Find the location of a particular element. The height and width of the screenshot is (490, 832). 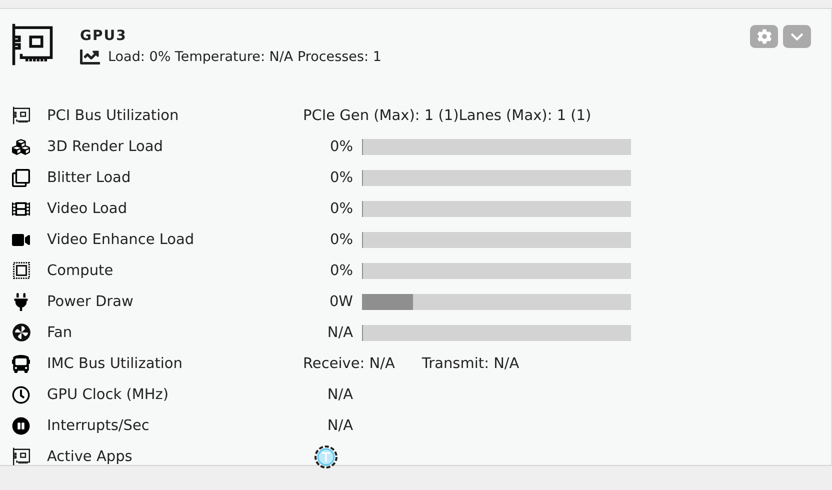

metric-label: Active Apps is located at coordinates (90, 456).